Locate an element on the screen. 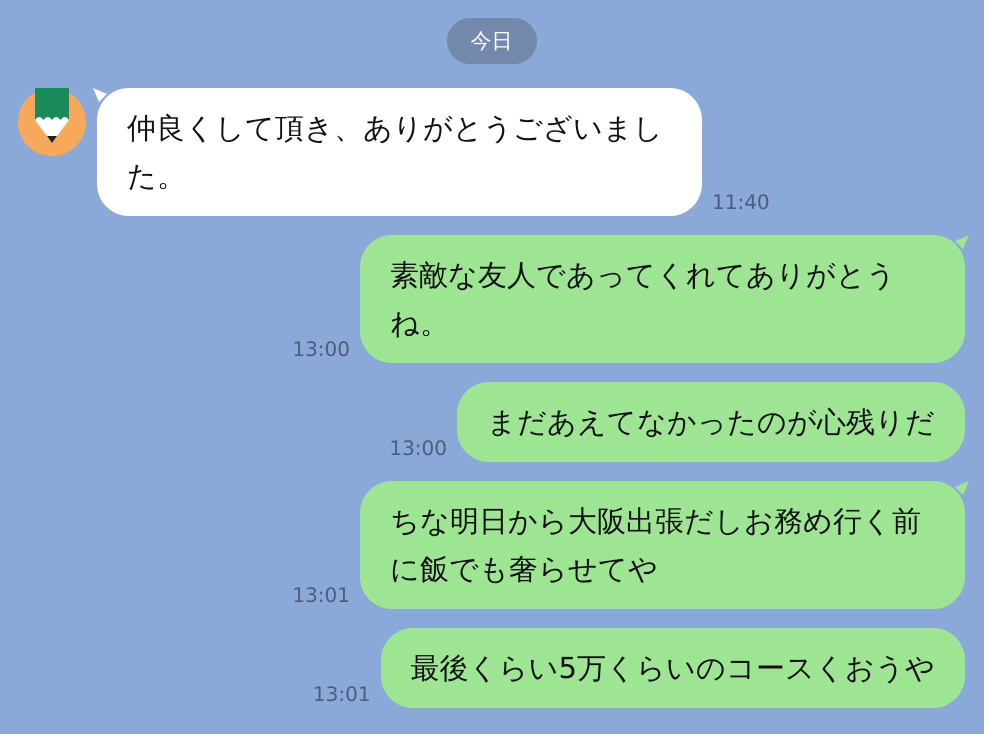 The height and width of the screenshot is (734, 984). message-bubble: 素敵な友人であってくれてありがとうね。 is located at coordinates (662, 299).